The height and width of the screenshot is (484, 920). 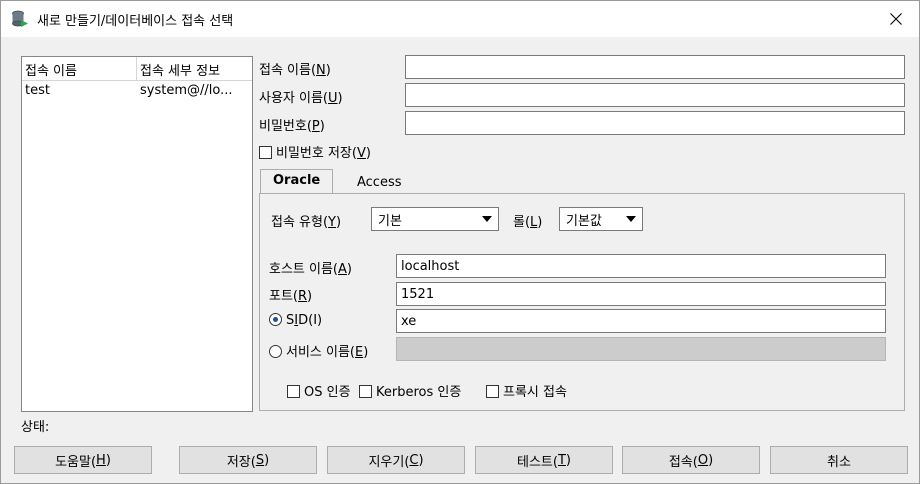 What do you see at coordinates (641, 321) in the screenshot?
I see `sid-input` at bounding box center [641, 321].